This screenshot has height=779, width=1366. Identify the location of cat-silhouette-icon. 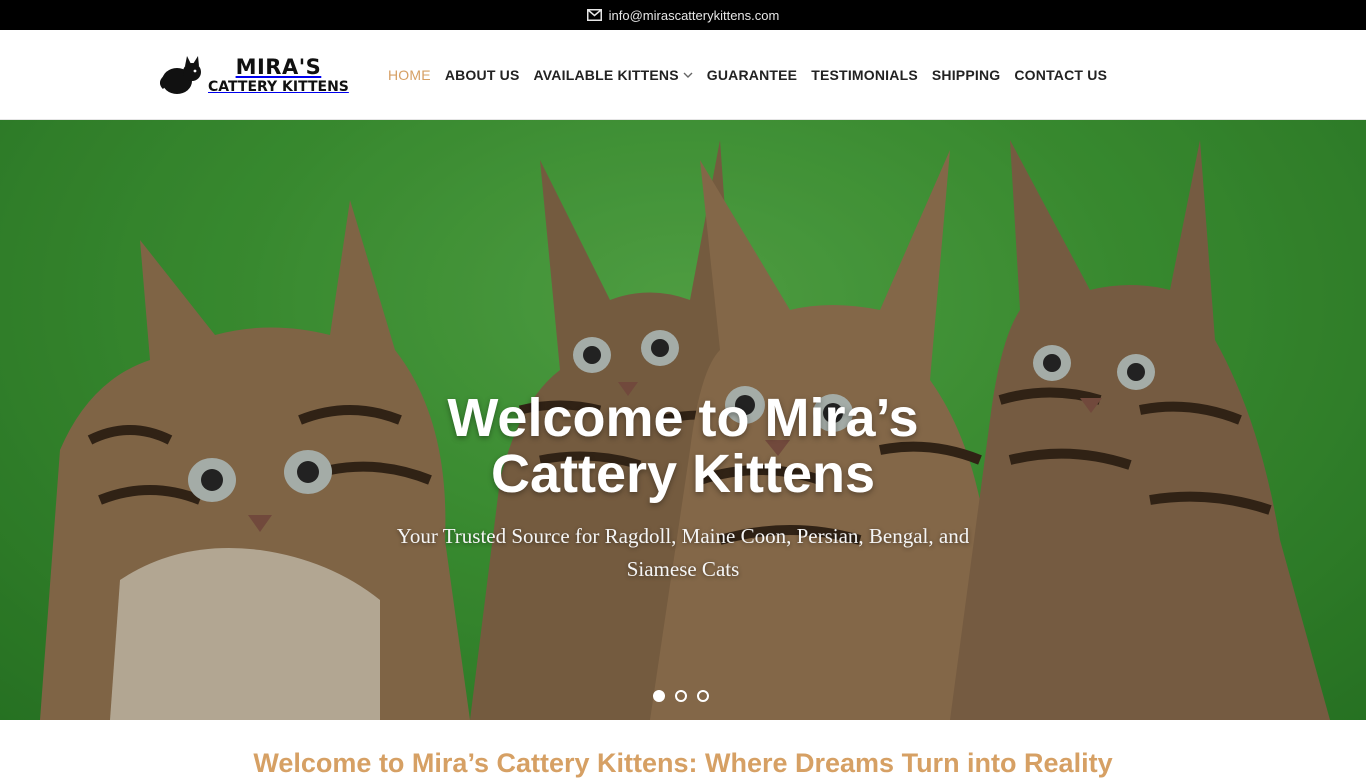
(180, 75).